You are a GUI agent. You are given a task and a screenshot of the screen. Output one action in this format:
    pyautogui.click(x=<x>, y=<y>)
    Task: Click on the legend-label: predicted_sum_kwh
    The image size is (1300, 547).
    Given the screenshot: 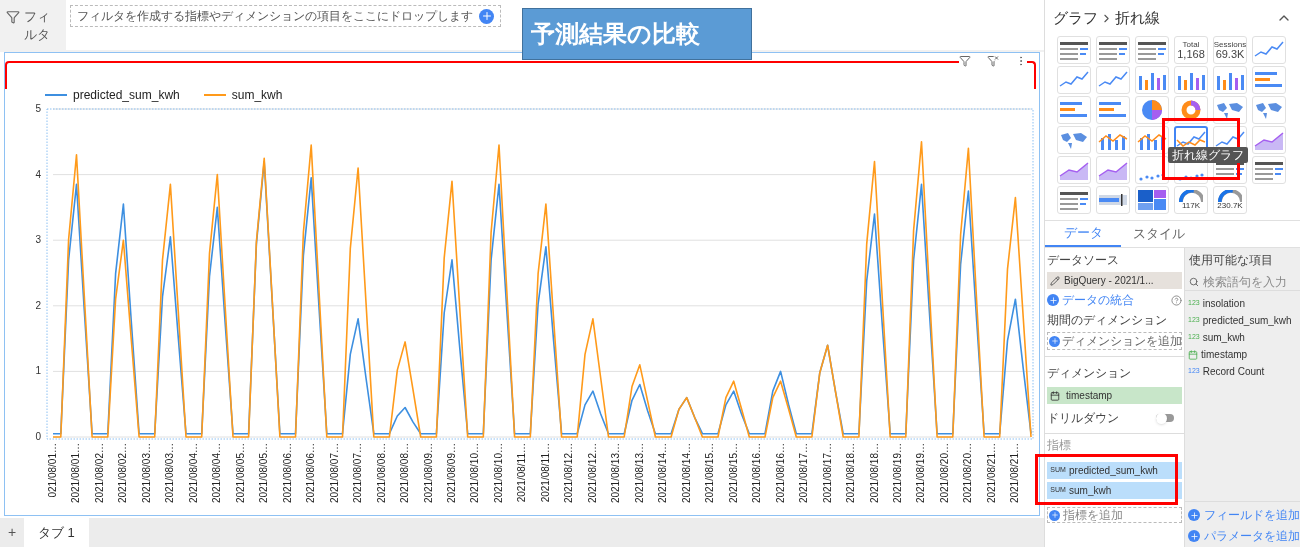 What is the action you would take?
    pyautogui.click(x=126, y=95)
    